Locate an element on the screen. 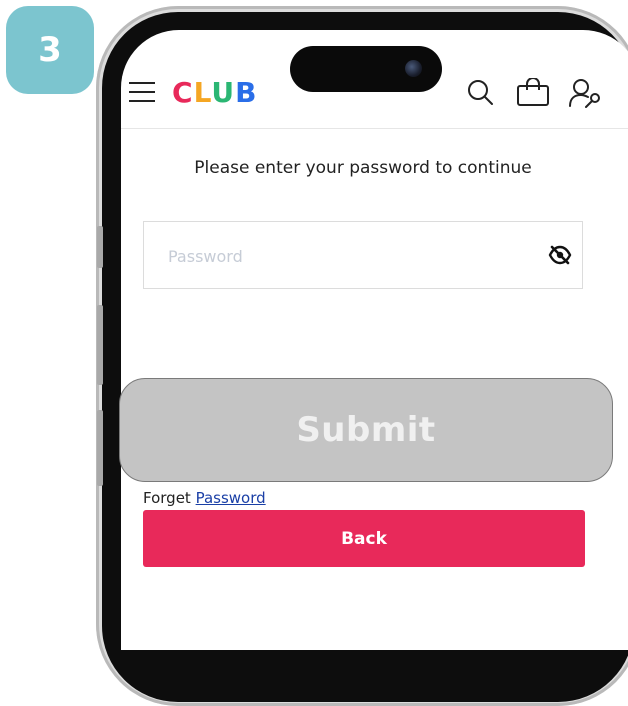 The width and height of the screenshot is (628, 706). search-icon is located at coordinates (480, 92).